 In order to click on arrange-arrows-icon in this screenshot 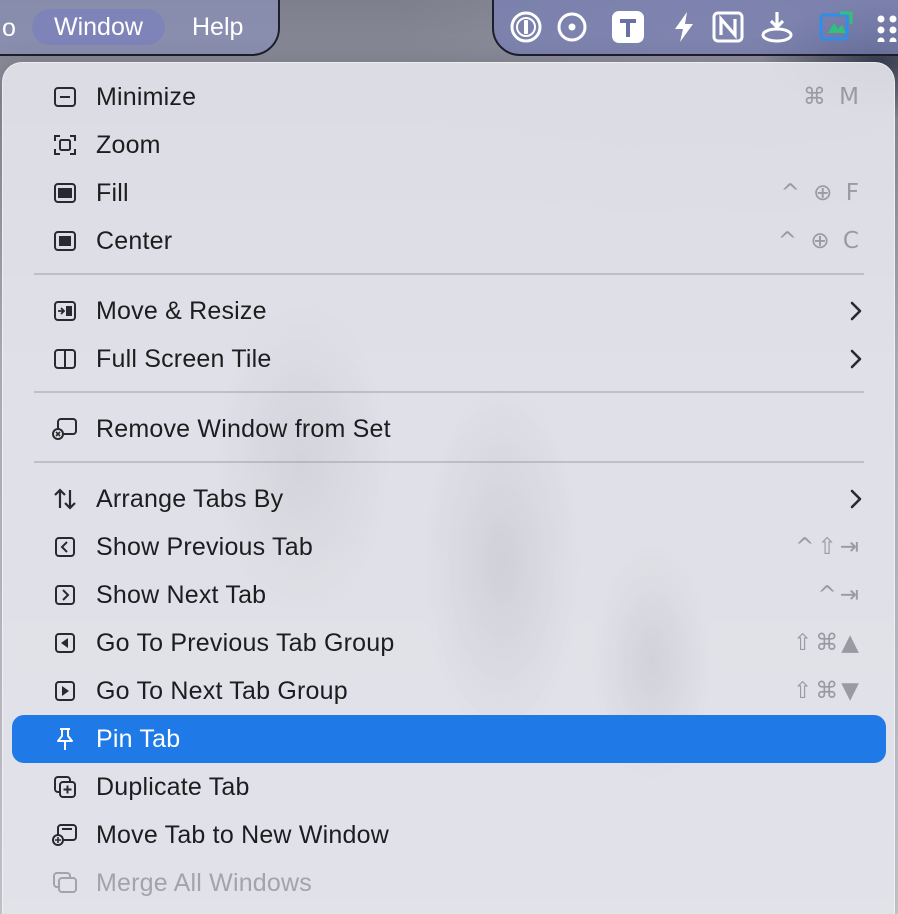, I will do `click(65, 499)`.